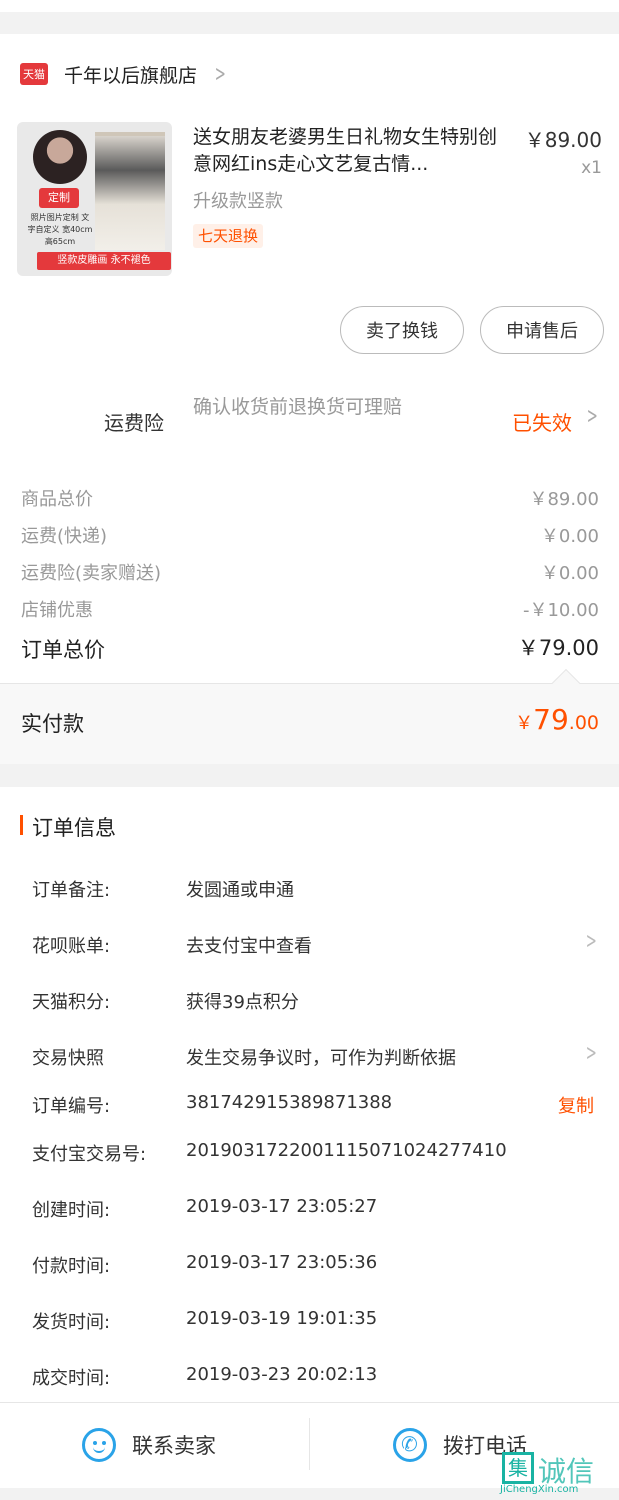 This screenshot has width=619, height=1500. Describe the element at coordinates (240, 890) in the screenshot. I see `order-note-value: 发圆通或申通` at that location.